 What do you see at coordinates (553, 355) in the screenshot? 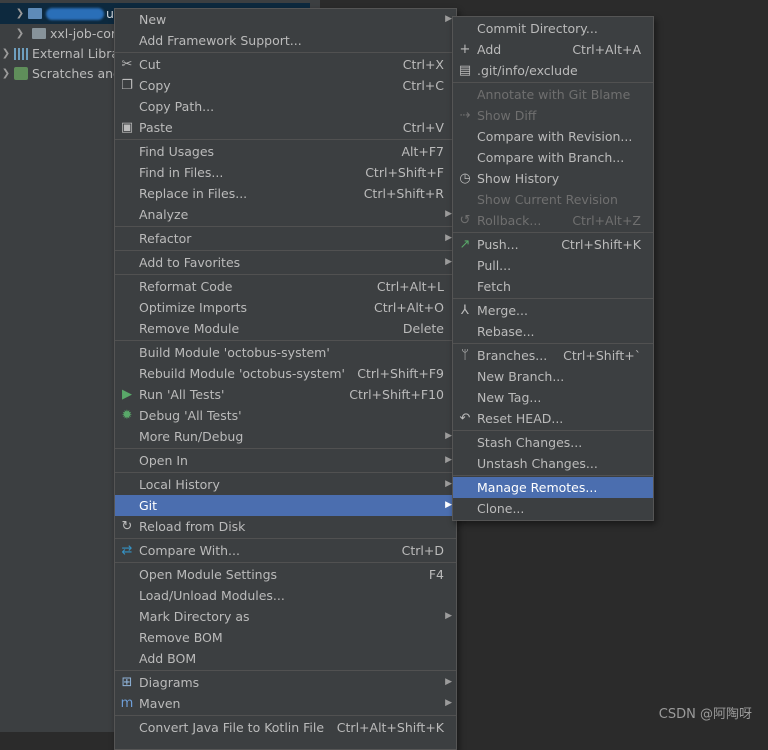
I see `menu-item-branches: ᛘ Branches... Ctrl+Shift+`` at bounding box center [553, 355].